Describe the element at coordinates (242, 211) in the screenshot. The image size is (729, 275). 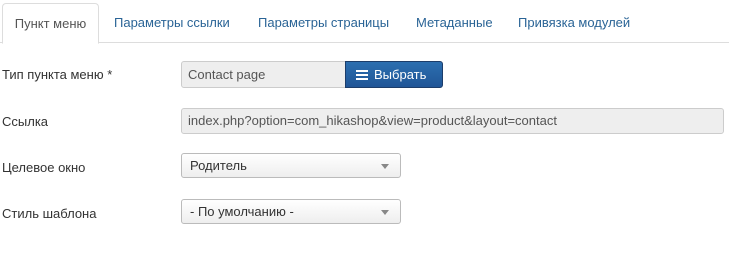
I see `template-style-value: - По умолчанию -` at that location.